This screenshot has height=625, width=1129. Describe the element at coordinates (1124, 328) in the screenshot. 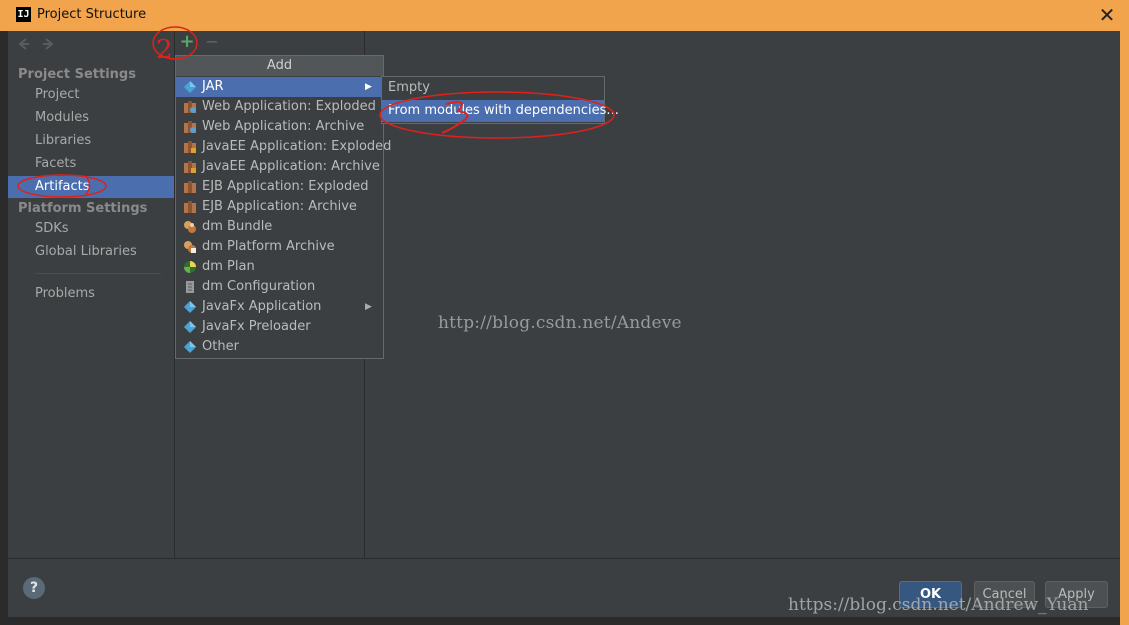

I see `window-right-edge` at that location.